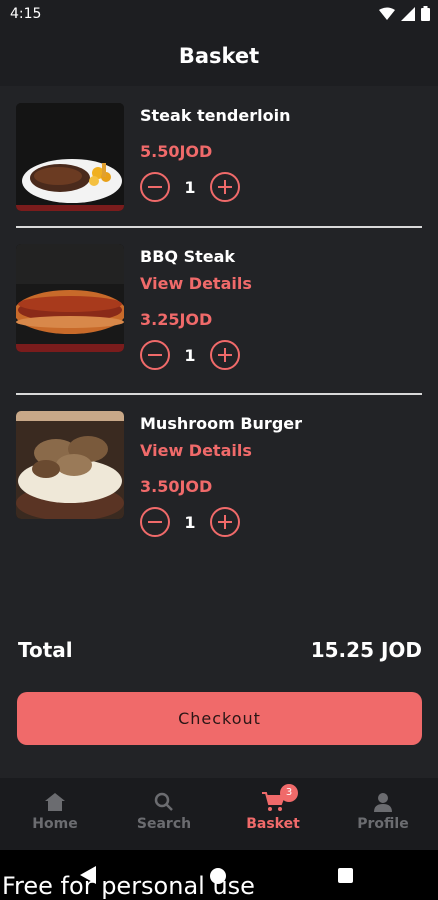 The width and height of the screenshot is (438, 900). I want to click on total-label: Total, so click(45, 650).